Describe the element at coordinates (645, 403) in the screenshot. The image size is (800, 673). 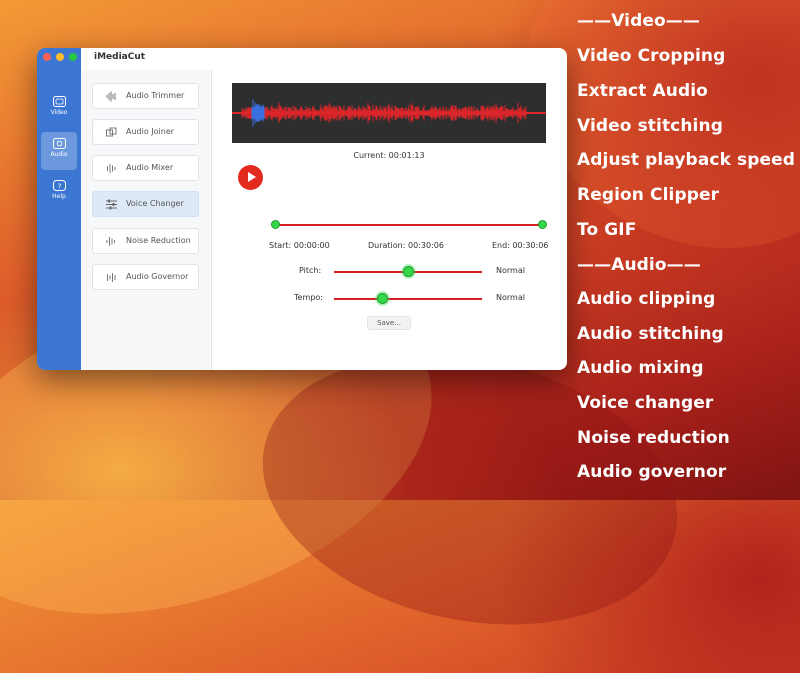
I see `feature-item: Voice changer` at that location.